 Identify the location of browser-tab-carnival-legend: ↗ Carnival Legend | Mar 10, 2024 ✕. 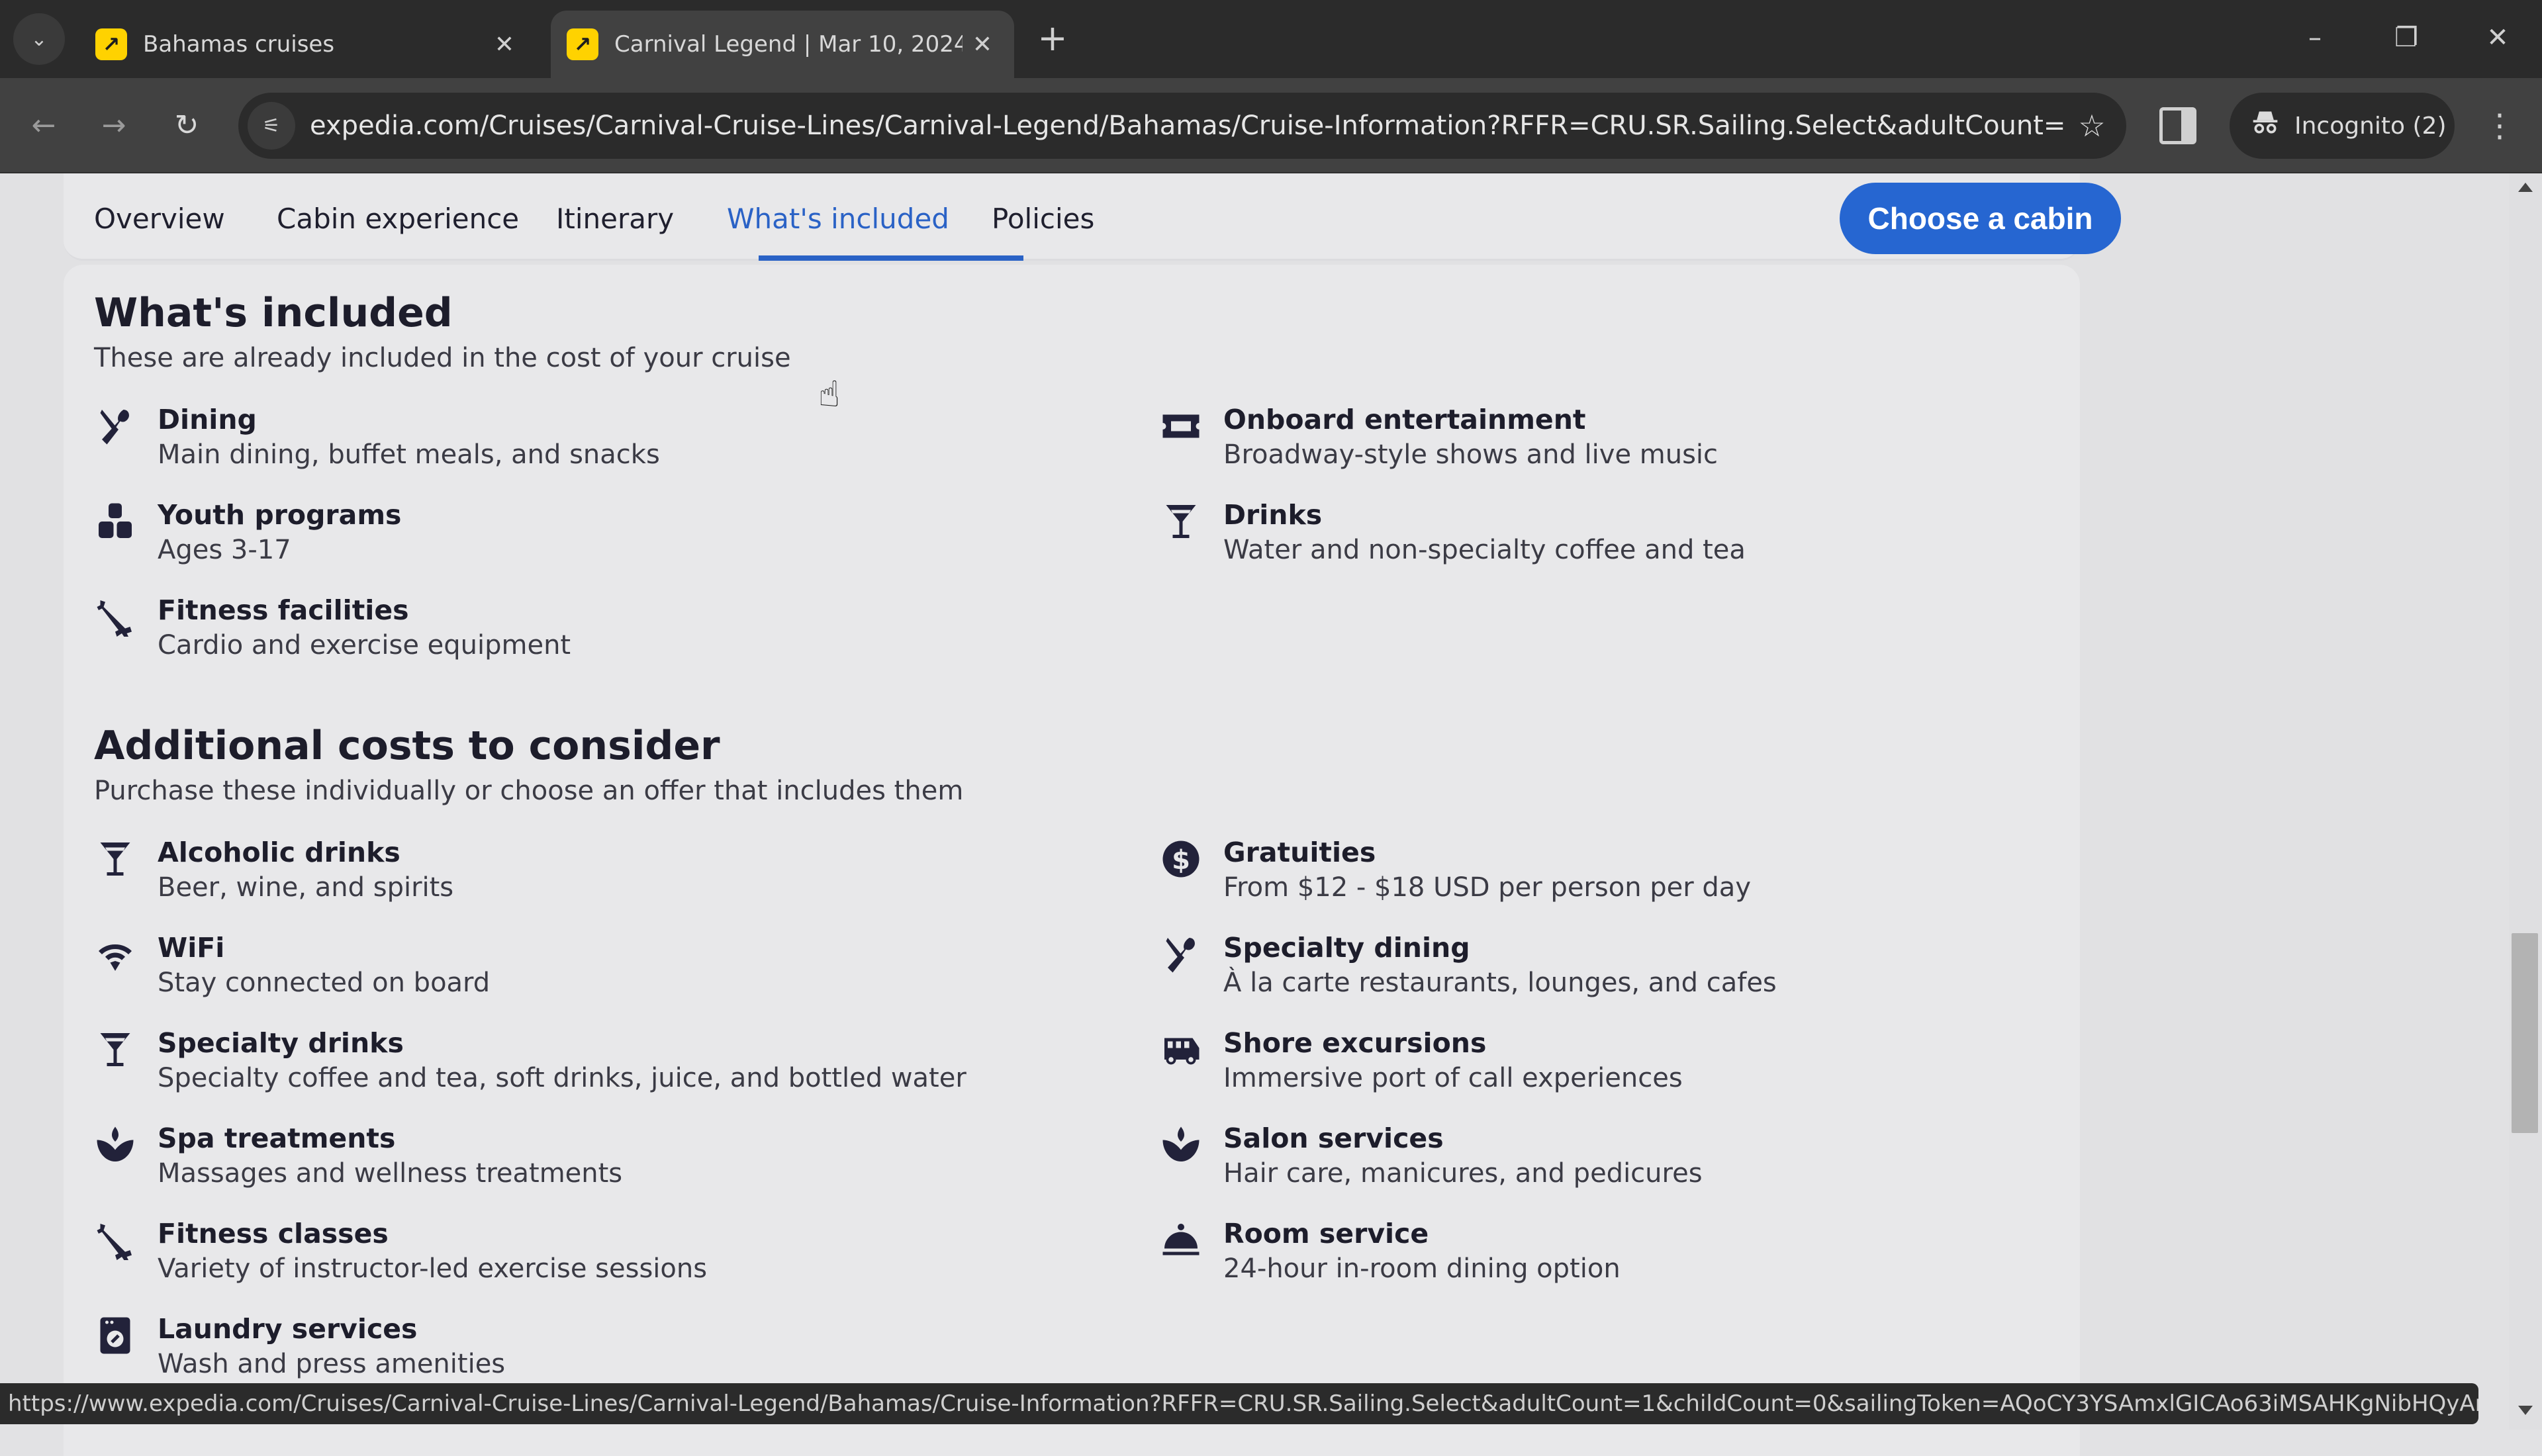
(783, 45).